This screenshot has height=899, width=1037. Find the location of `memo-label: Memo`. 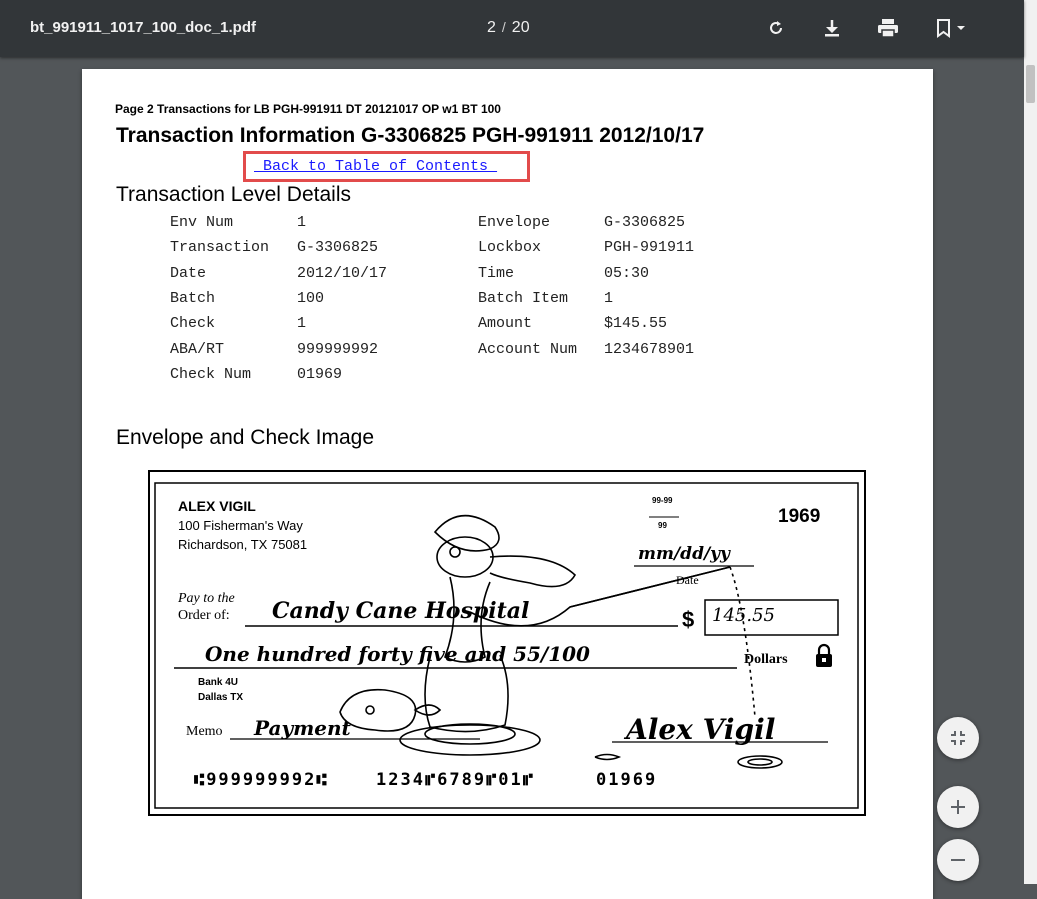

memo-label: Memo is located at coordinates (204, 731).